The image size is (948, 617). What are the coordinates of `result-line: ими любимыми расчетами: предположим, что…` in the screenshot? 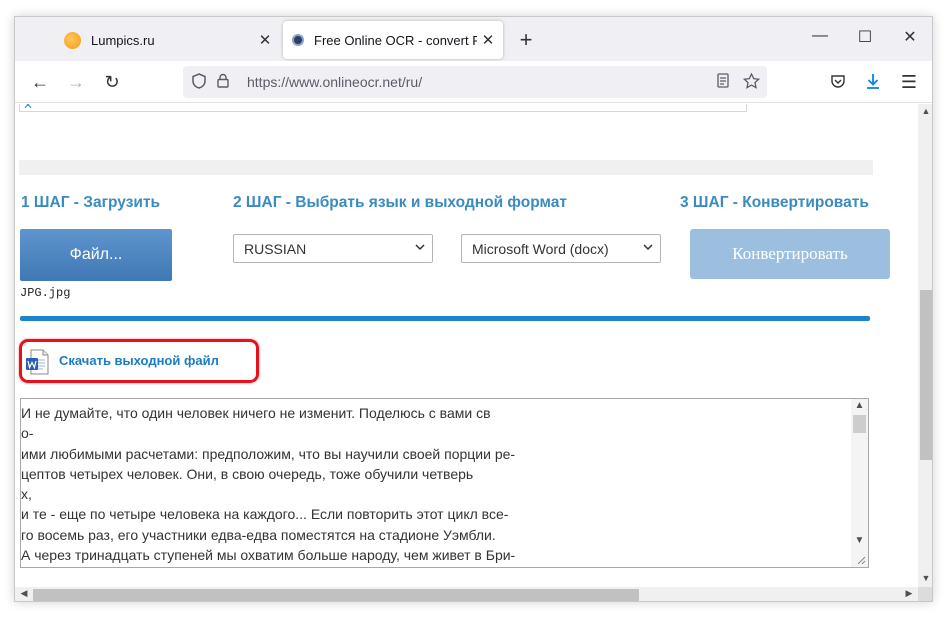 It's located at (268, 453).